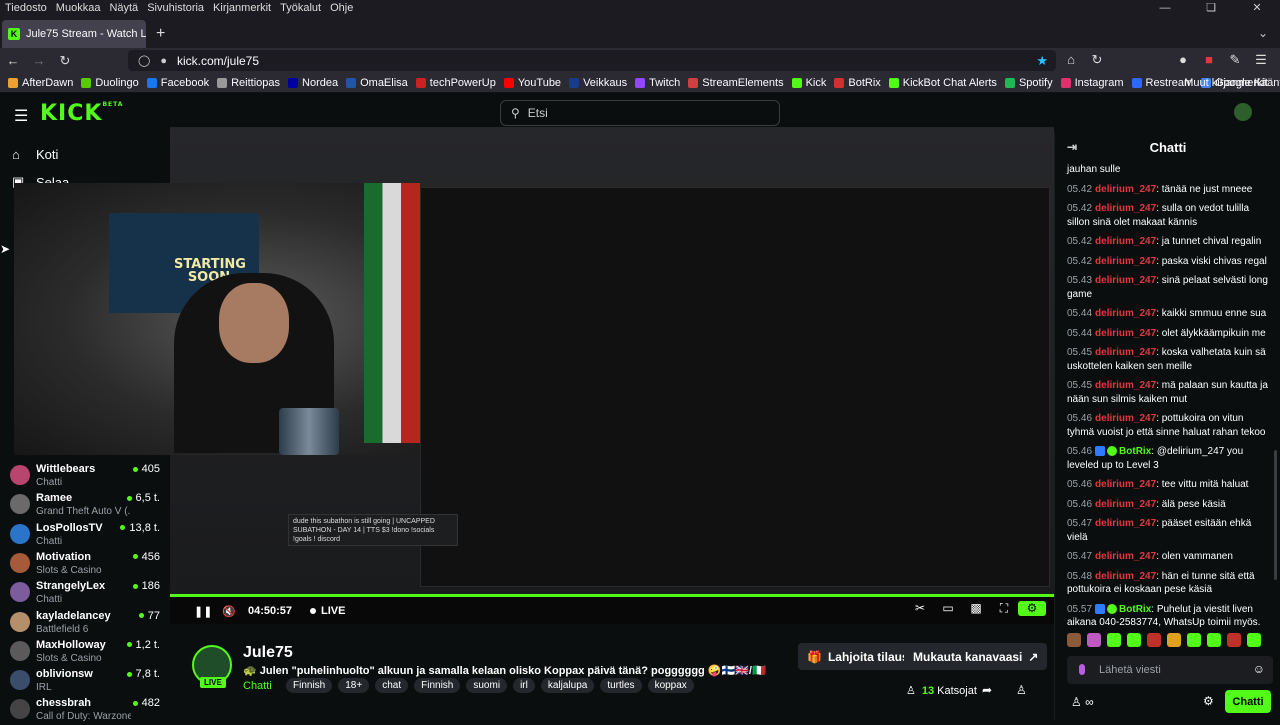 The height and width of the screenshot is (725, 1280). I want to click on url-text: kick.com/jule75, so click(218, 61).